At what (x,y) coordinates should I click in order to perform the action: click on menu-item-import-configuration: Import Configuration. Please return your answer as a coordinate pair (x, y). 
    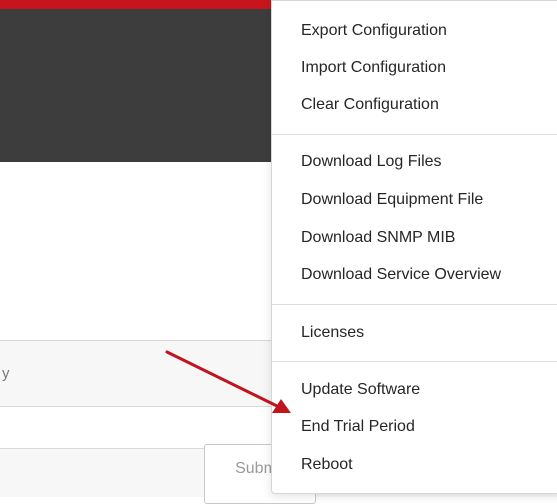
    Looking at the image, I should click on (373, 68).